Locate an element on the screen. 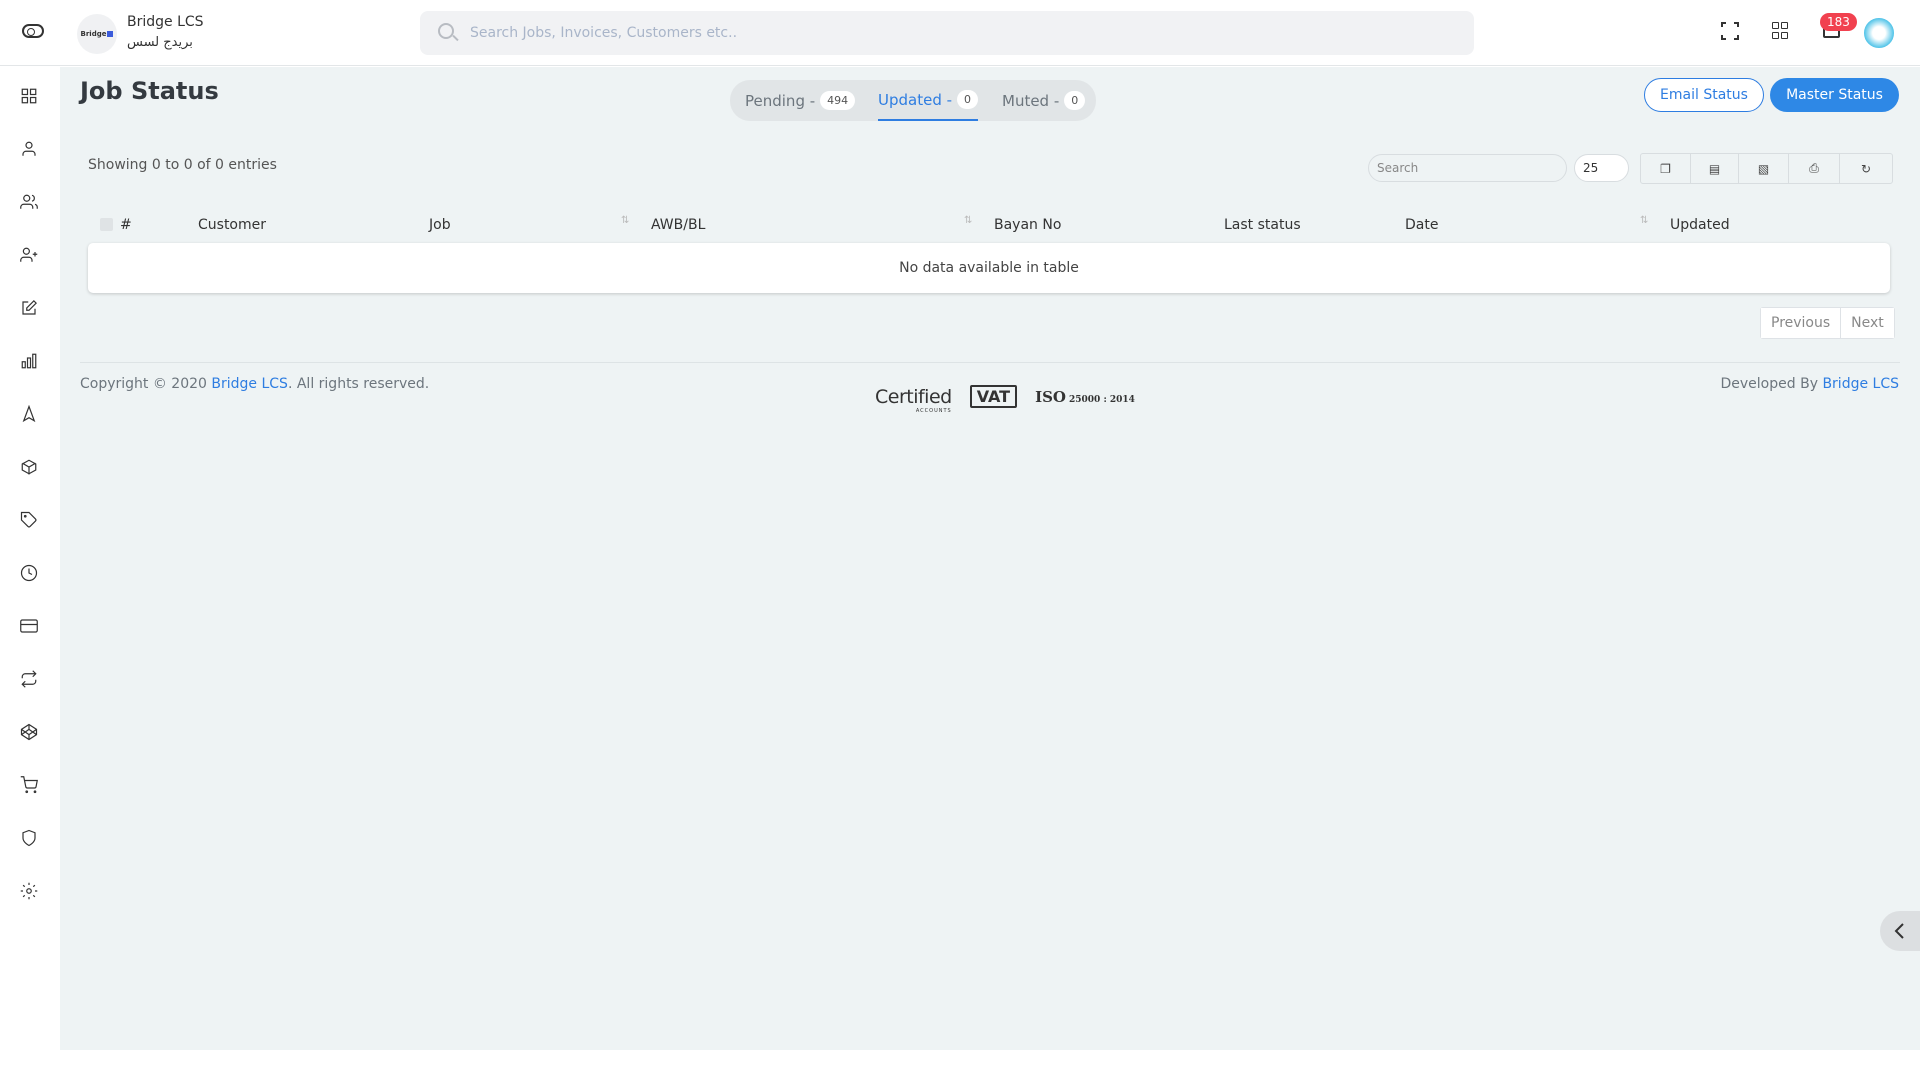 This screenshot has width=1920, height=1080. certified-subtext: ACCOUNTS is located at coordinates (933, 410).